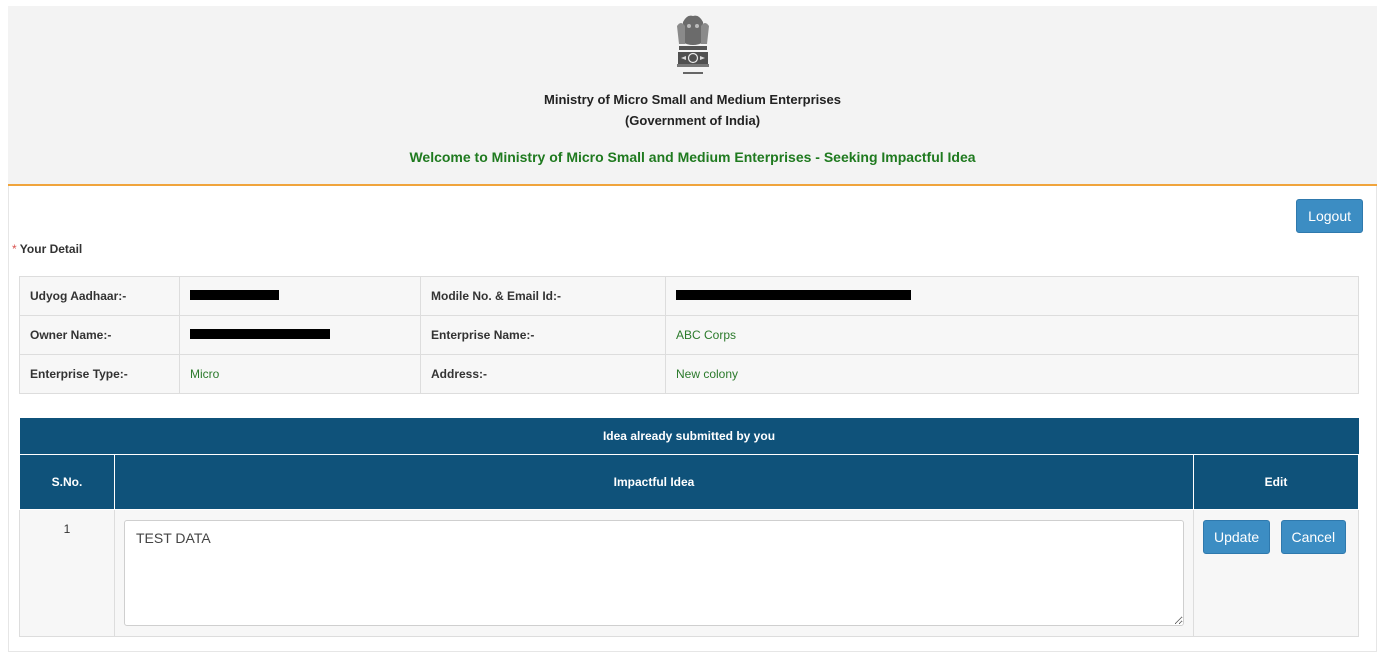  I want to click on column-header-sno: S.No., so click(67, 482).